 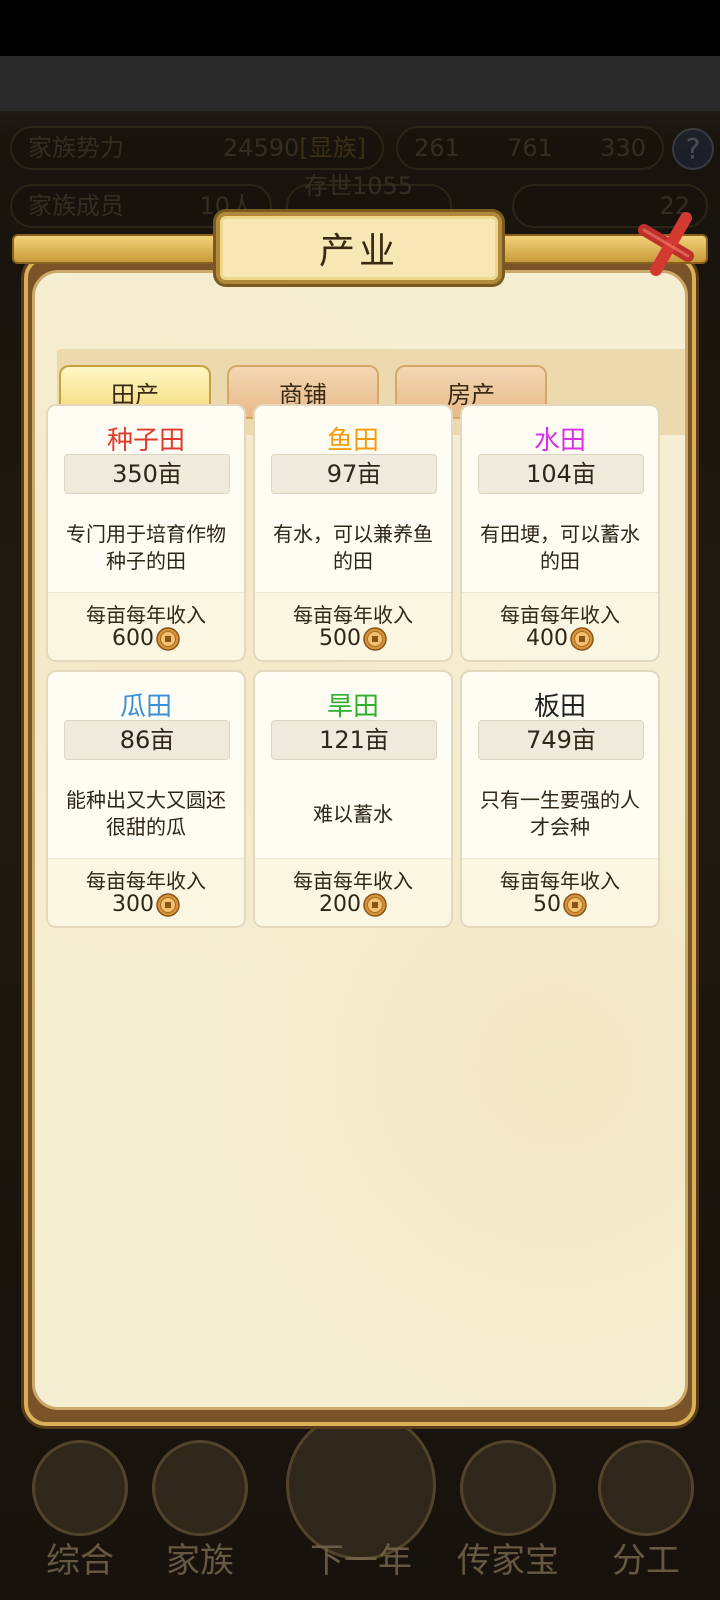 I want to click on nav-clan: 家族, so click(x=200, y=1515).